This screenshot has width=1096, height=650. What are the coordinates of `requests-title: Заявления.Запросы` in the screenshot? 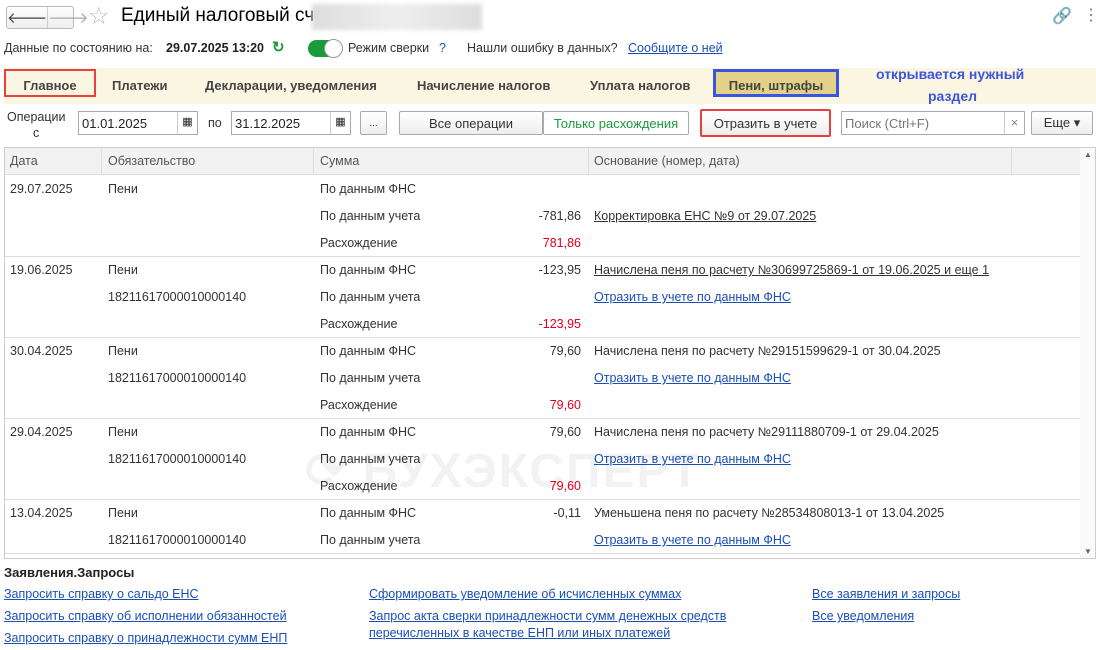 It's located at (69, 572).